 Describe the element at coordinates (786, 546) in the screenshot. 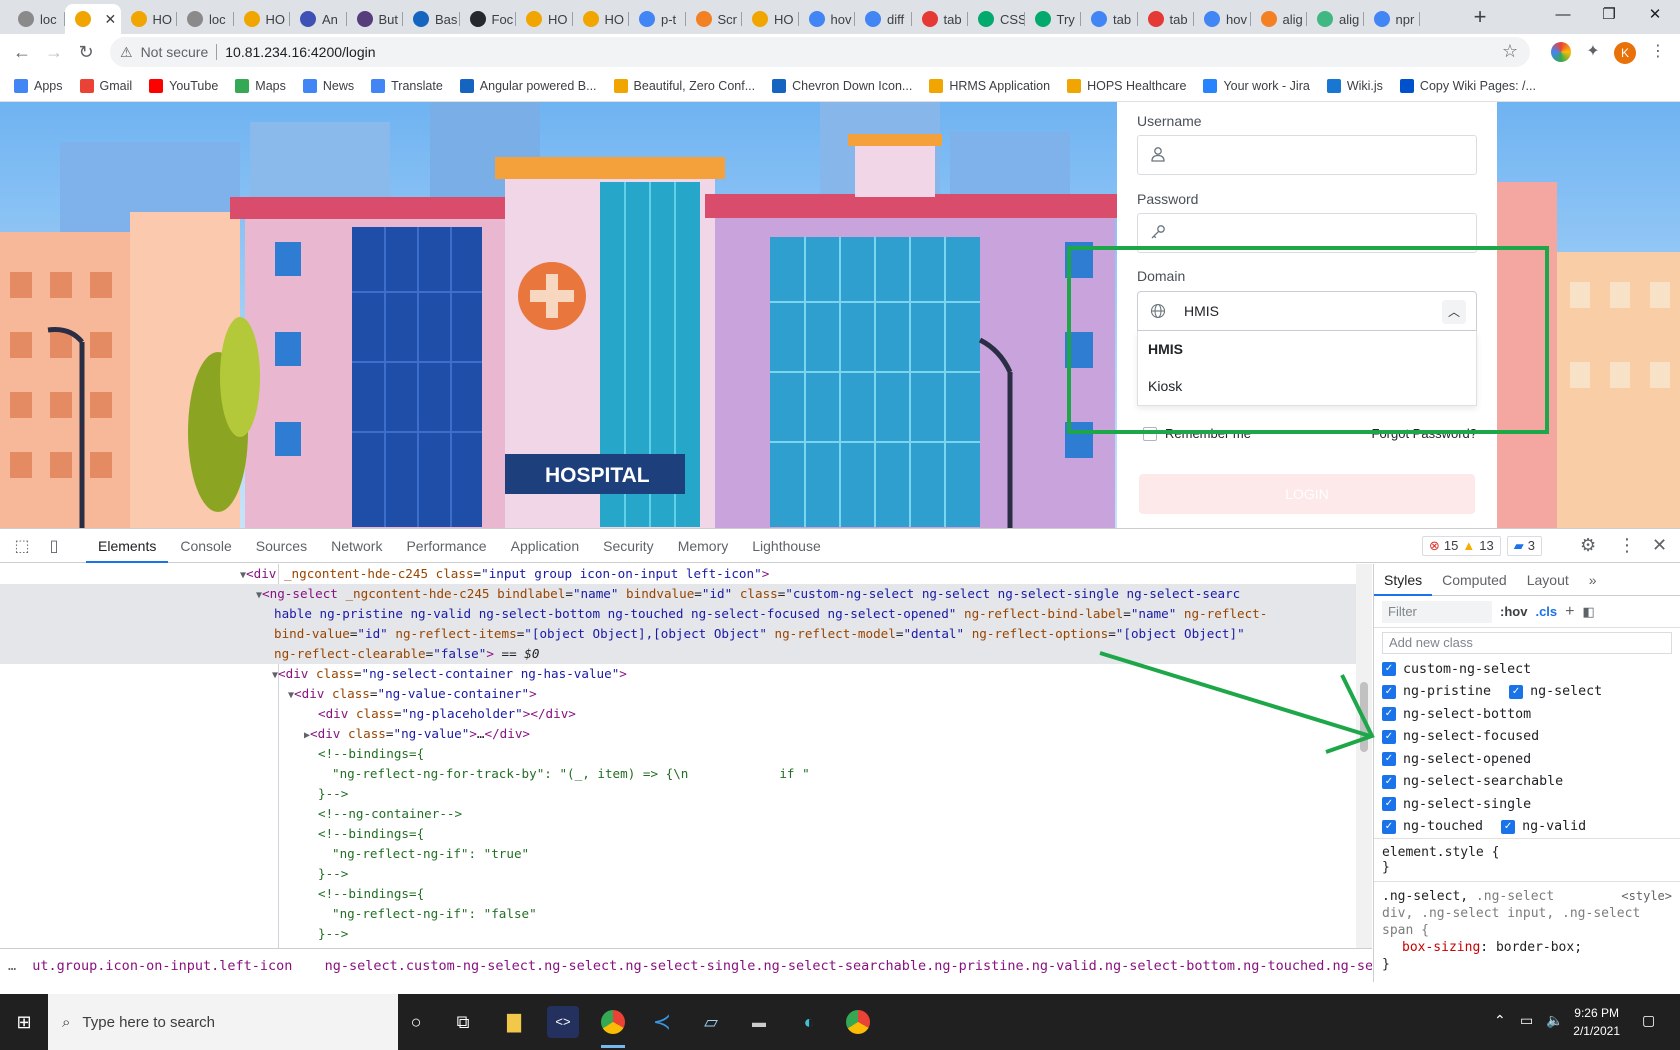

I see `devtools-tab-lighthouse: Lighthouse` at that location.